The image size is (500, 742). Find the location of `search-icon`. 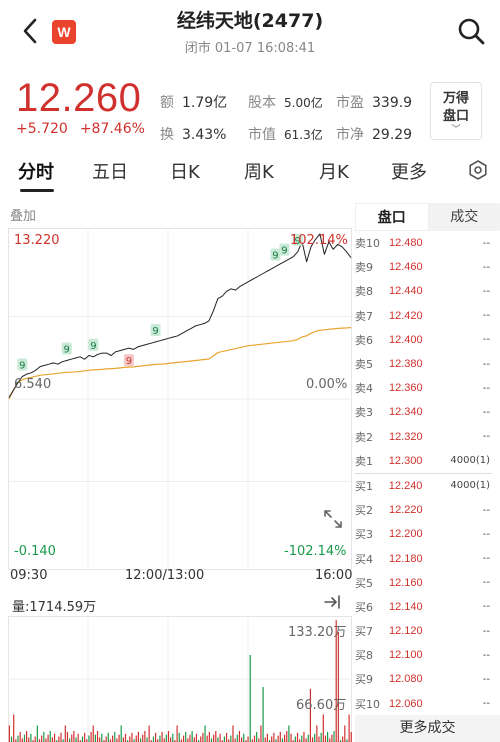

search-icon is located at coordinates (471, 31).